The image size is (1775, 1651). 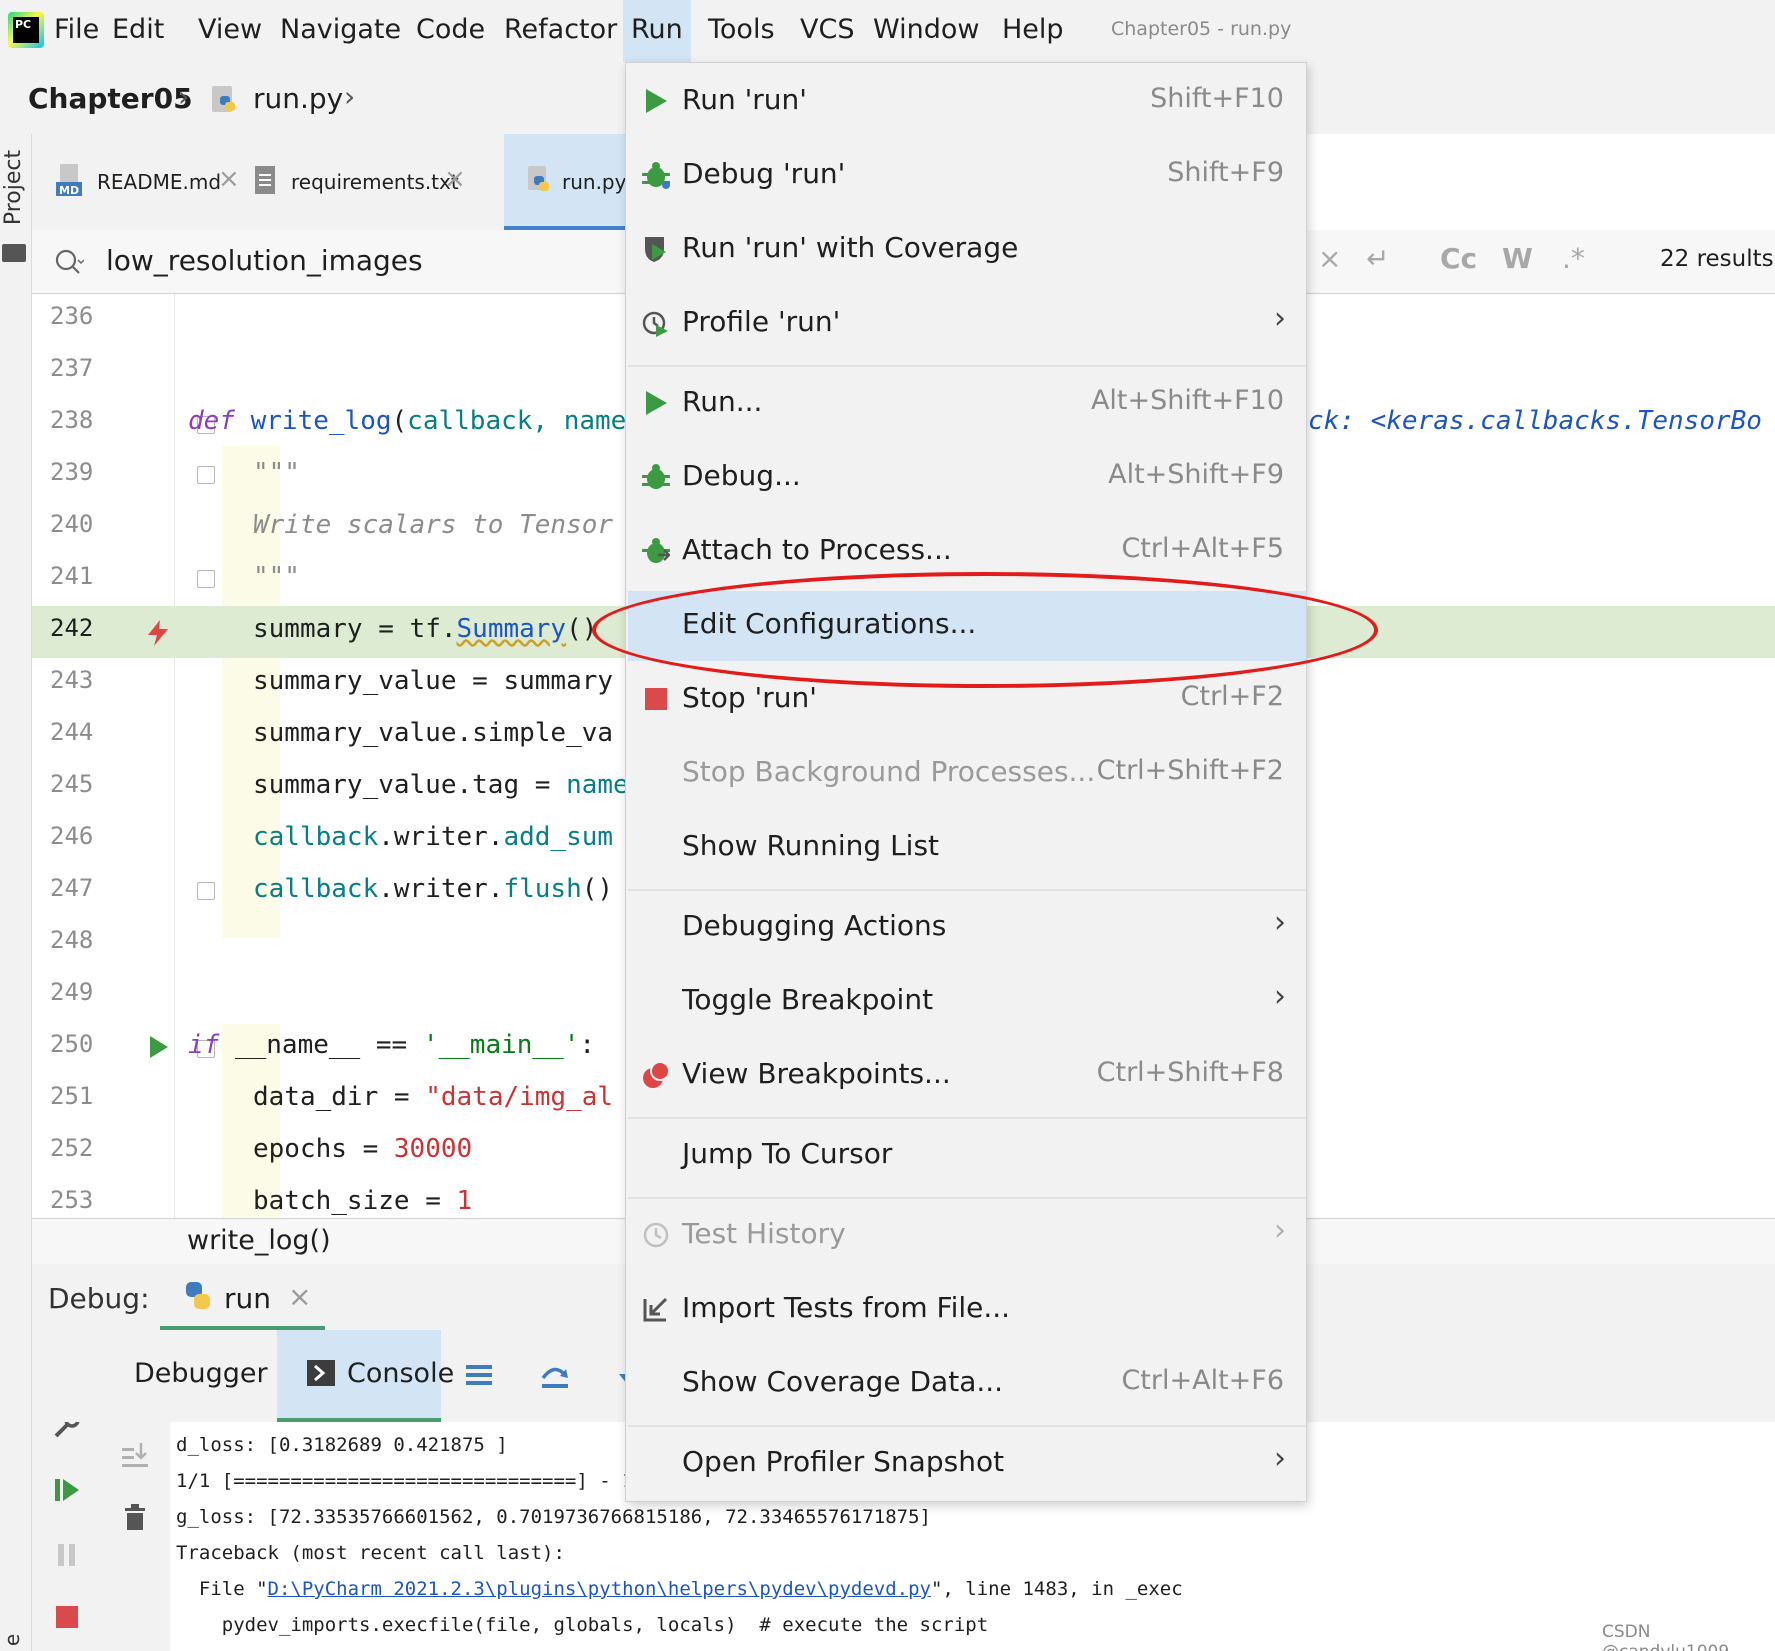 I want to click on stop-icon, so click(x=67, y=1617).